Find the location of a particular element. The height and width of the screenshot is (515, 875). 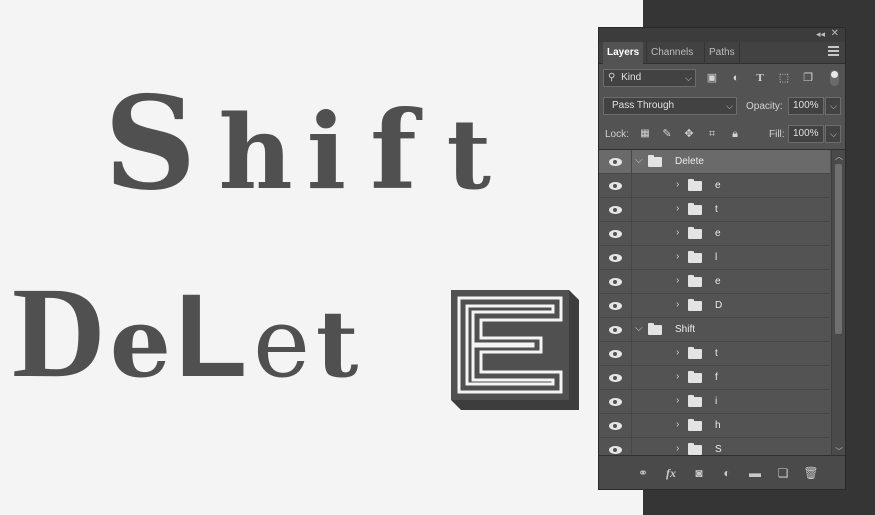

filter-adjustment-icon: ◐ is located at coordinates (736, 78).